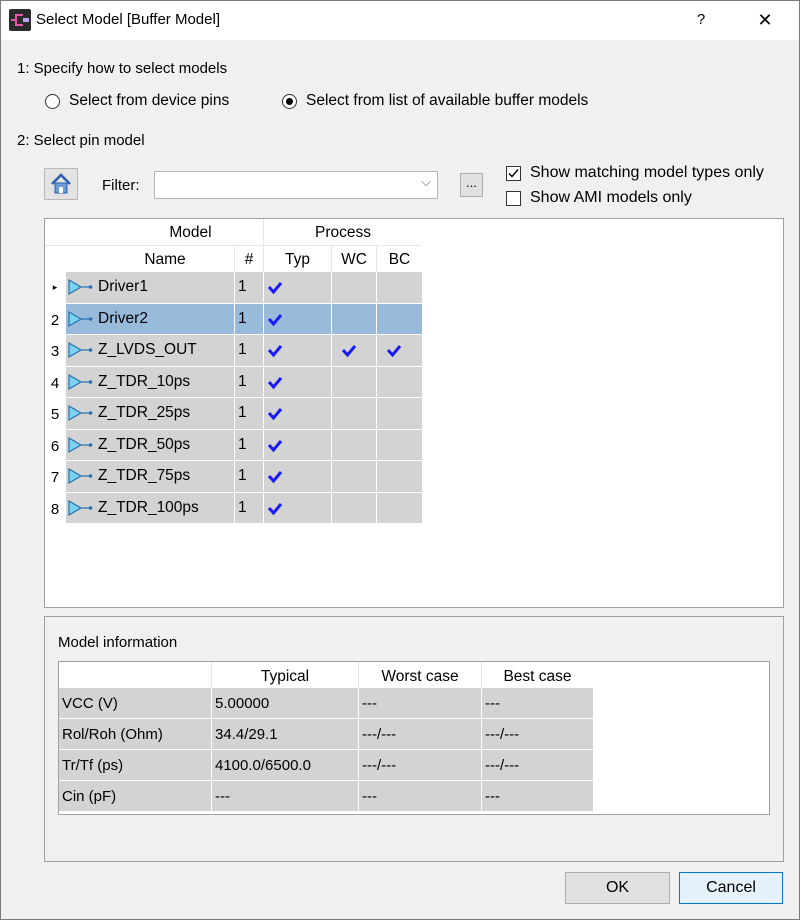  What do you see at coordinates (165, 318) in the screenshot?
I see `model-name: Driver2` at bounding box center [165, 318].